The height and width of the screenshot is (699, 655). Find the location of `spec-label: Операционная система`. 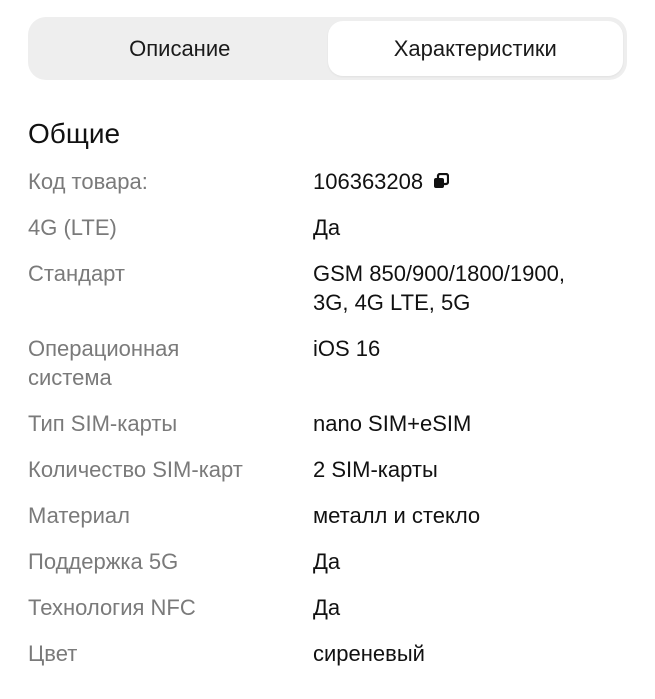

spec-label: Операционная система is located at coordinates (104, 363).